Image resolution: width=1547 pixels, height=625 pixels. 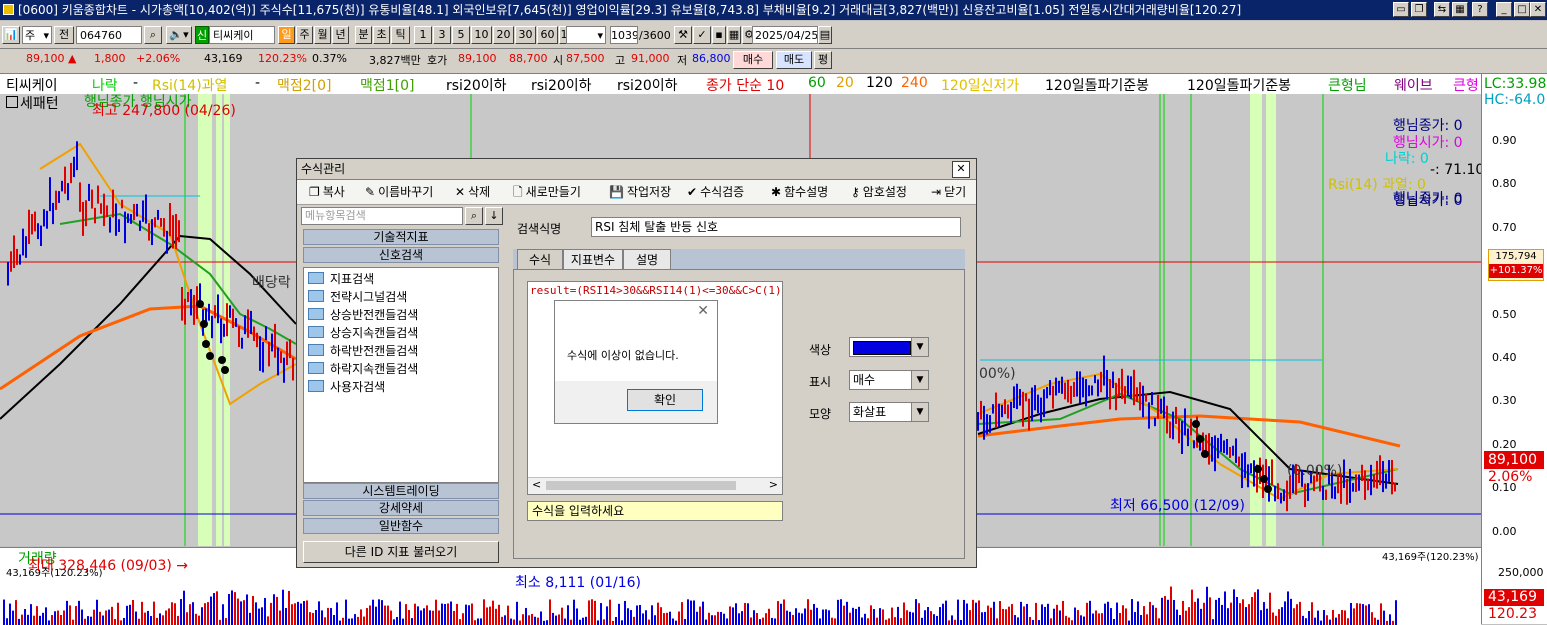 What do you see at coordinates (322, 35) in the screenshot?
I see `period-month: 월` at bounding box center [322, 35].